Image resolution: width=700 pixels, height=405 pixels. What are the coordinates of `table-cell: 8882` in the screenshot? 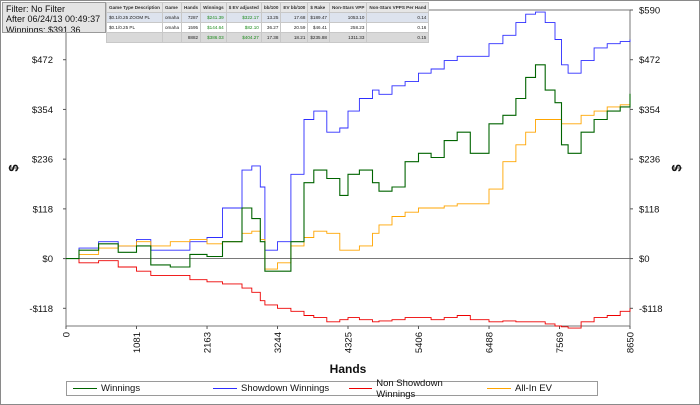 It's located at (191, 37).